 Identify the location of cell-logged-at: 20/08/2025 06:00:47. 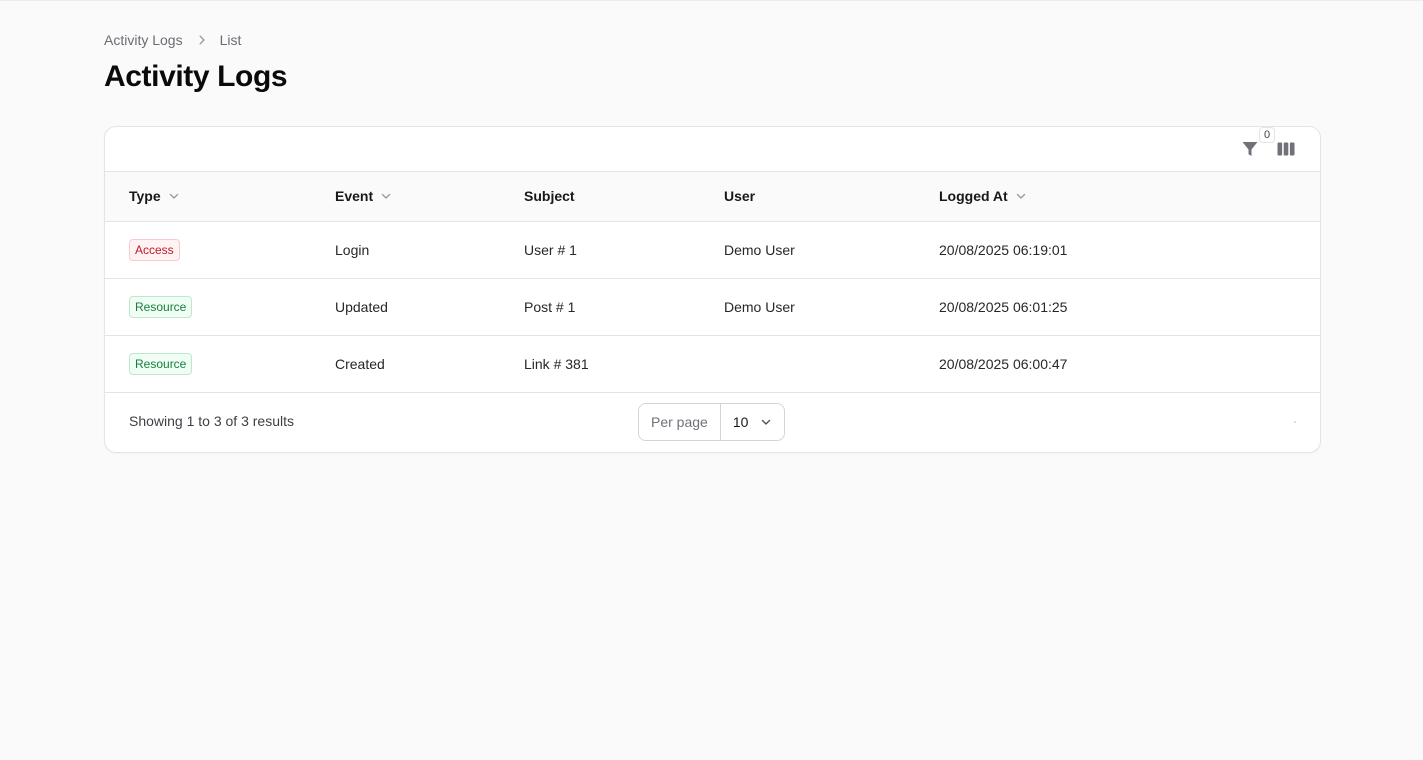
(1003, 363).